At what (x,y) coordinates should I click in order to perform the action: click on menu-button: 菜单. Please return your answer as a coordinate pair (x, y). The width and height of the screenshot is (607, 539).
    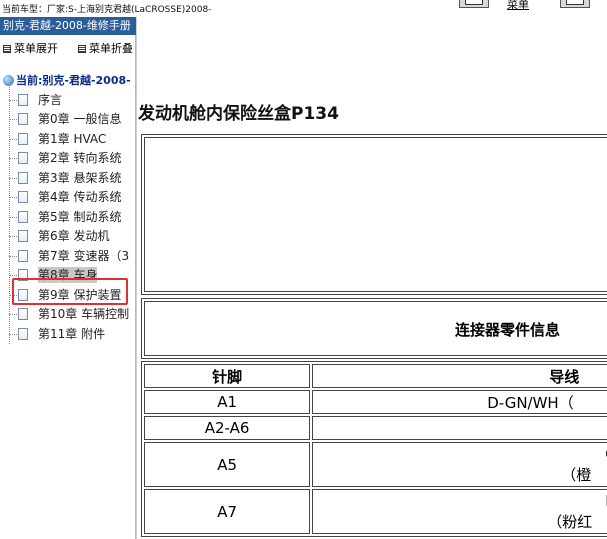
    Looking at the image, I should click on (518, 6).